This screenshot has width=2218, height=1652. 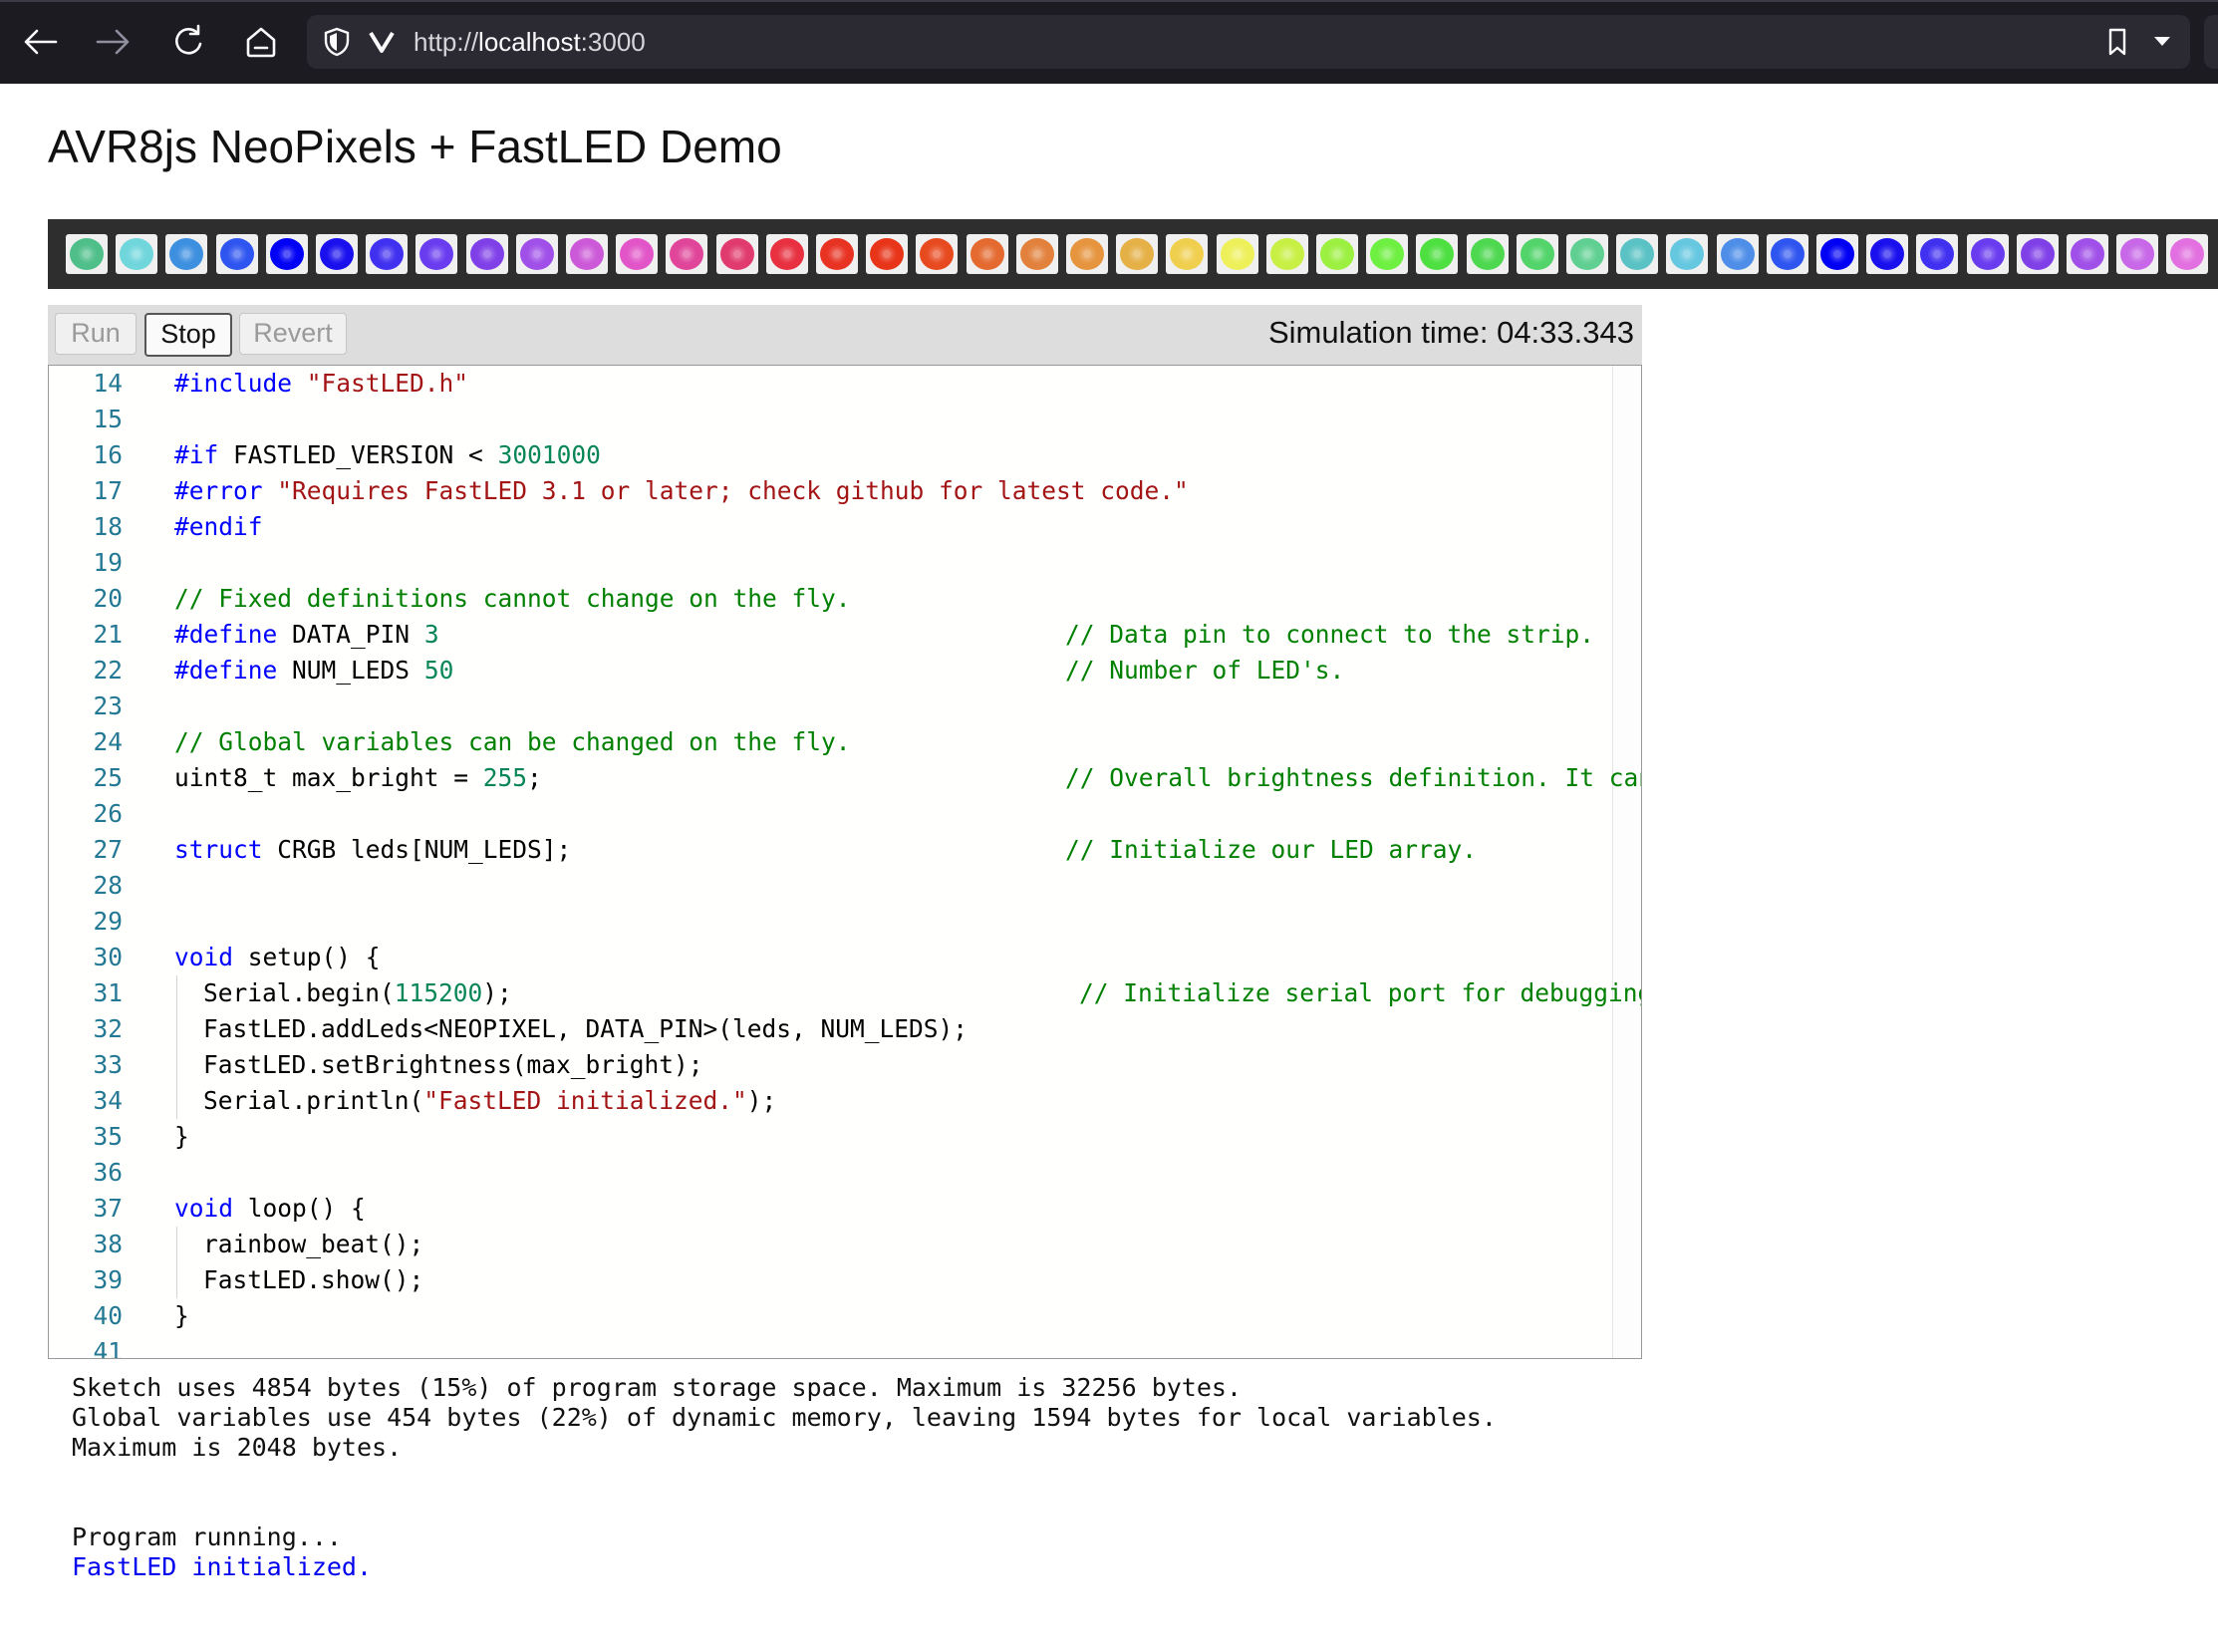 I want to click on bookmark-icon, so click(x=2117, y=44).